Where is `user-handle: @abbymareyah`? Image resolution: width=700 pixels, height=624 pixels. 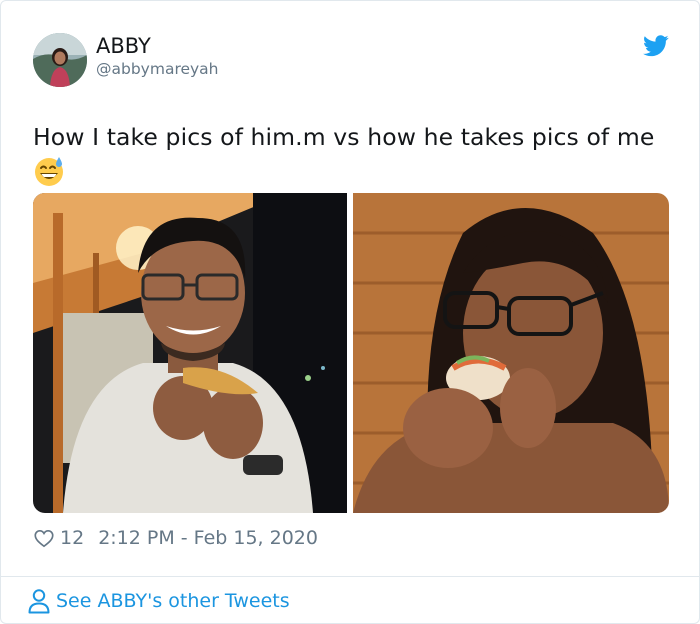
user-handle: @abbymareyah is located at coordinates (157, 69).